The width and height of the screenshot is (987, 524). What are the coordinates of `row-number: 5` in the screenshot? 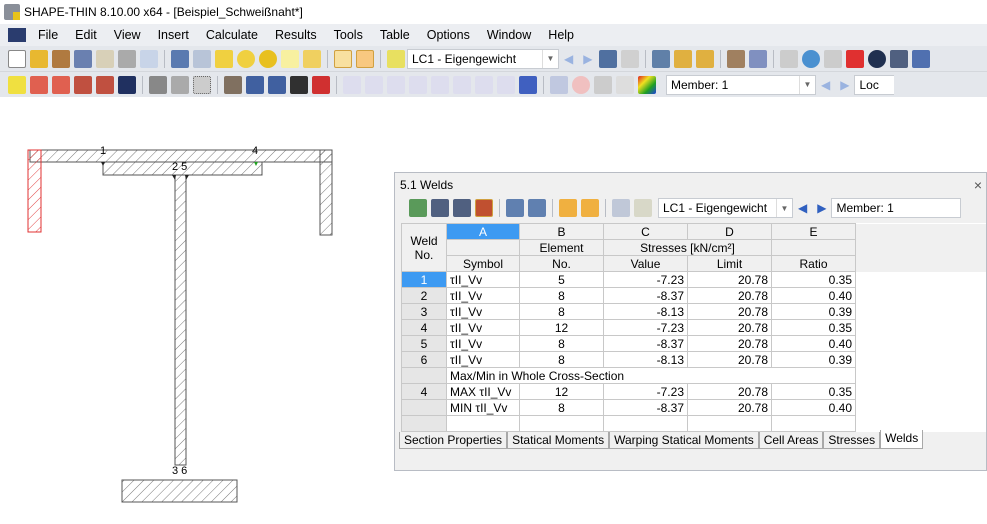 It's located at (424, 343).